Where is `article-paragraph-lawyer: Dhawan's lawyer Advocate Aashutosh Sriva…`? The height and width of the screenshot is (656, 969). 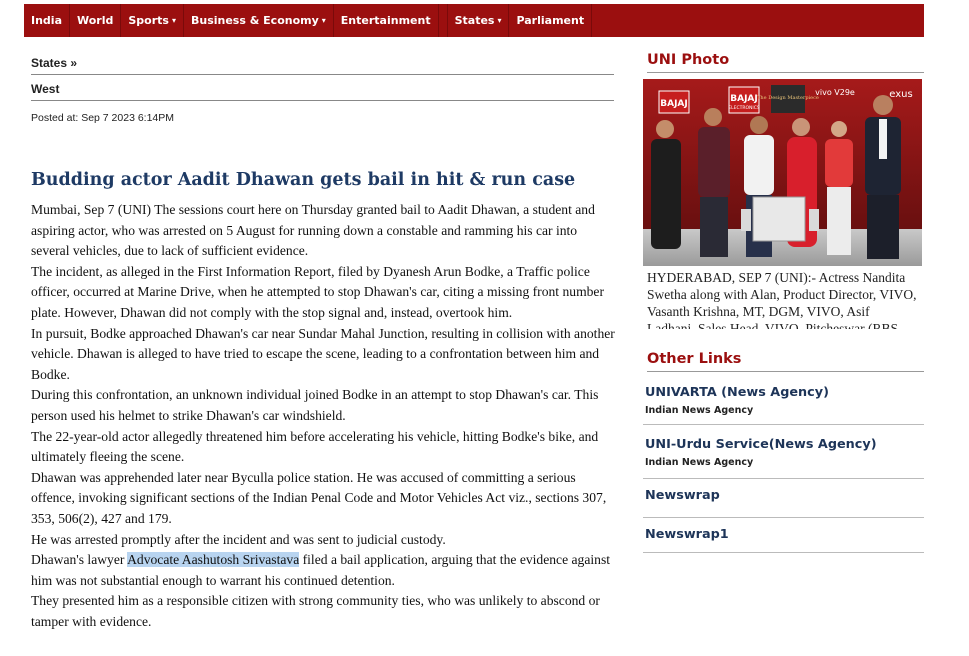 article-paragraph-lawyer: Dhawan's lawyer Advocate Aashutosh Sriva… is located at coordinates (323, 570).